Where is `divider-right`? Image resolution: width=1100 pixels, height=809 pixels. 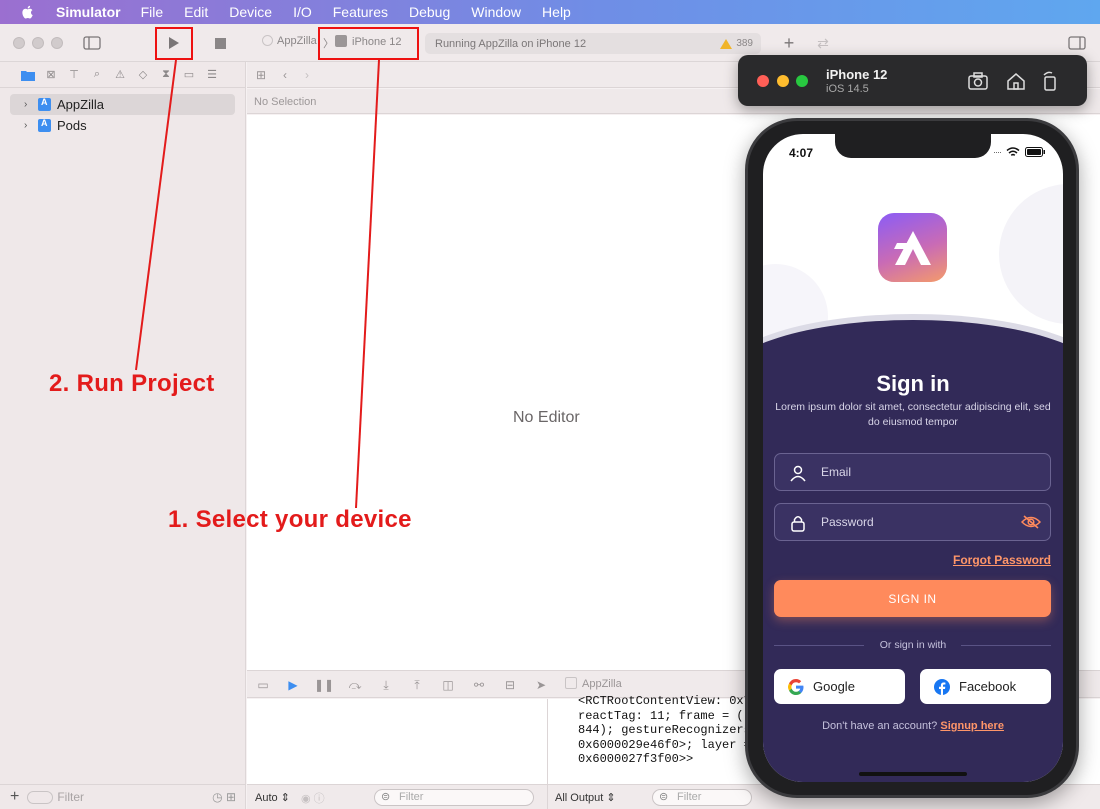
divider-right is located at coordinates (1006, 645).